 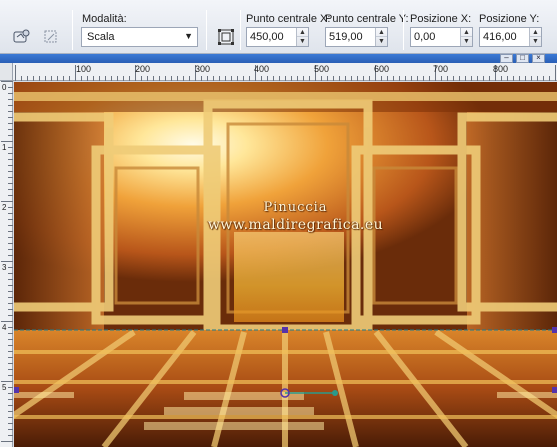 What do you see at coordinates (4, 207) in the screenshot?
I see `ruler-label: 2` at bounding box center [4, 207].